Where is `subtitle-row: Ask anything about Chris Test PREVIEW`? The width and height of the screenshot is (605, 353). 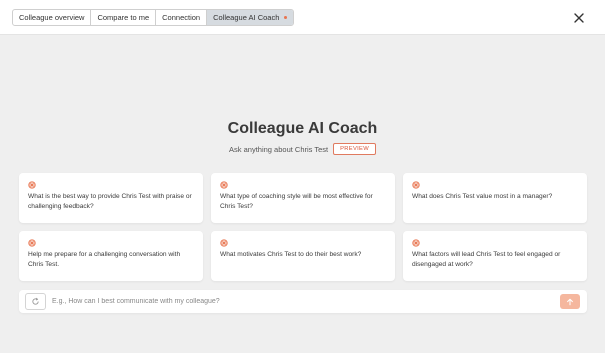
subtitle-row: Ask anything about Chris Test PREVIEW is located at coordinates (302, 149).